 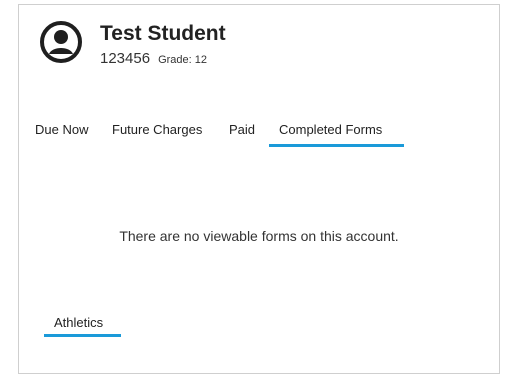 What do you see at coordinates (157, 129) in the screenshot?
I see `tab-future-charges: Future Charges` at bounding box center [157, 129].